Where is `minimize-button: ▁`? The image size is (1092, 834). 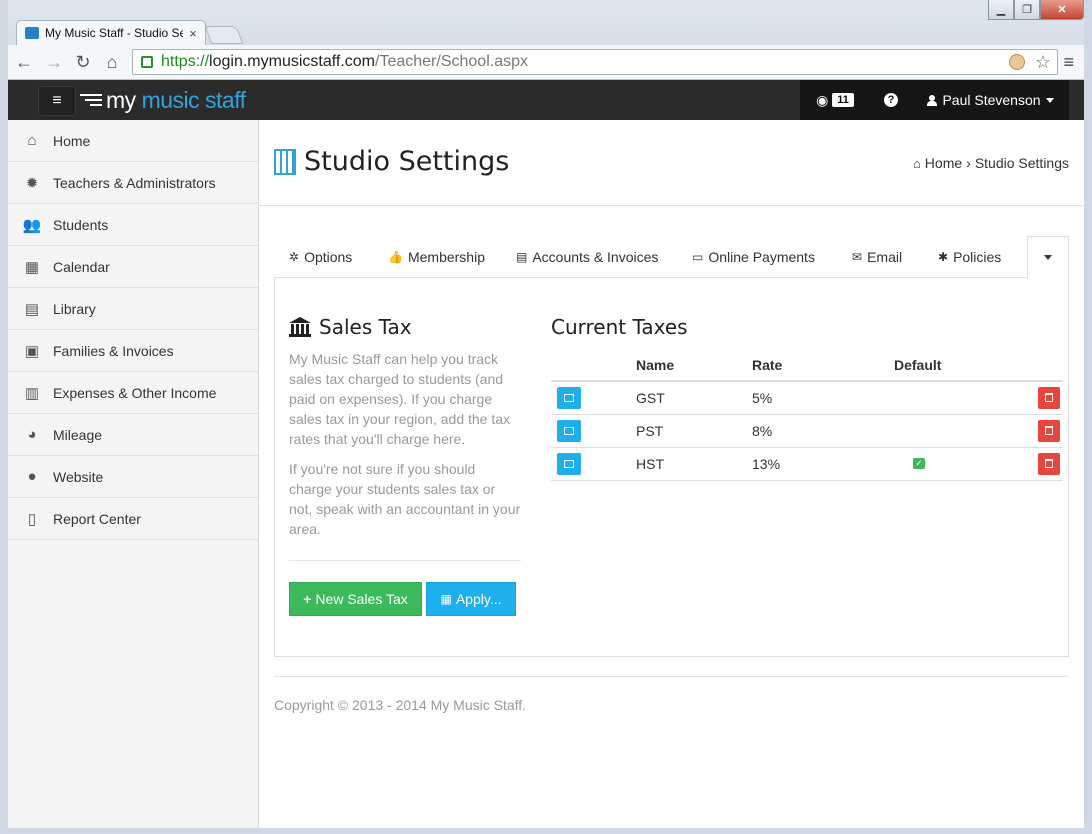 minimize-button: ▁ is located at coordinates (1001, 10).